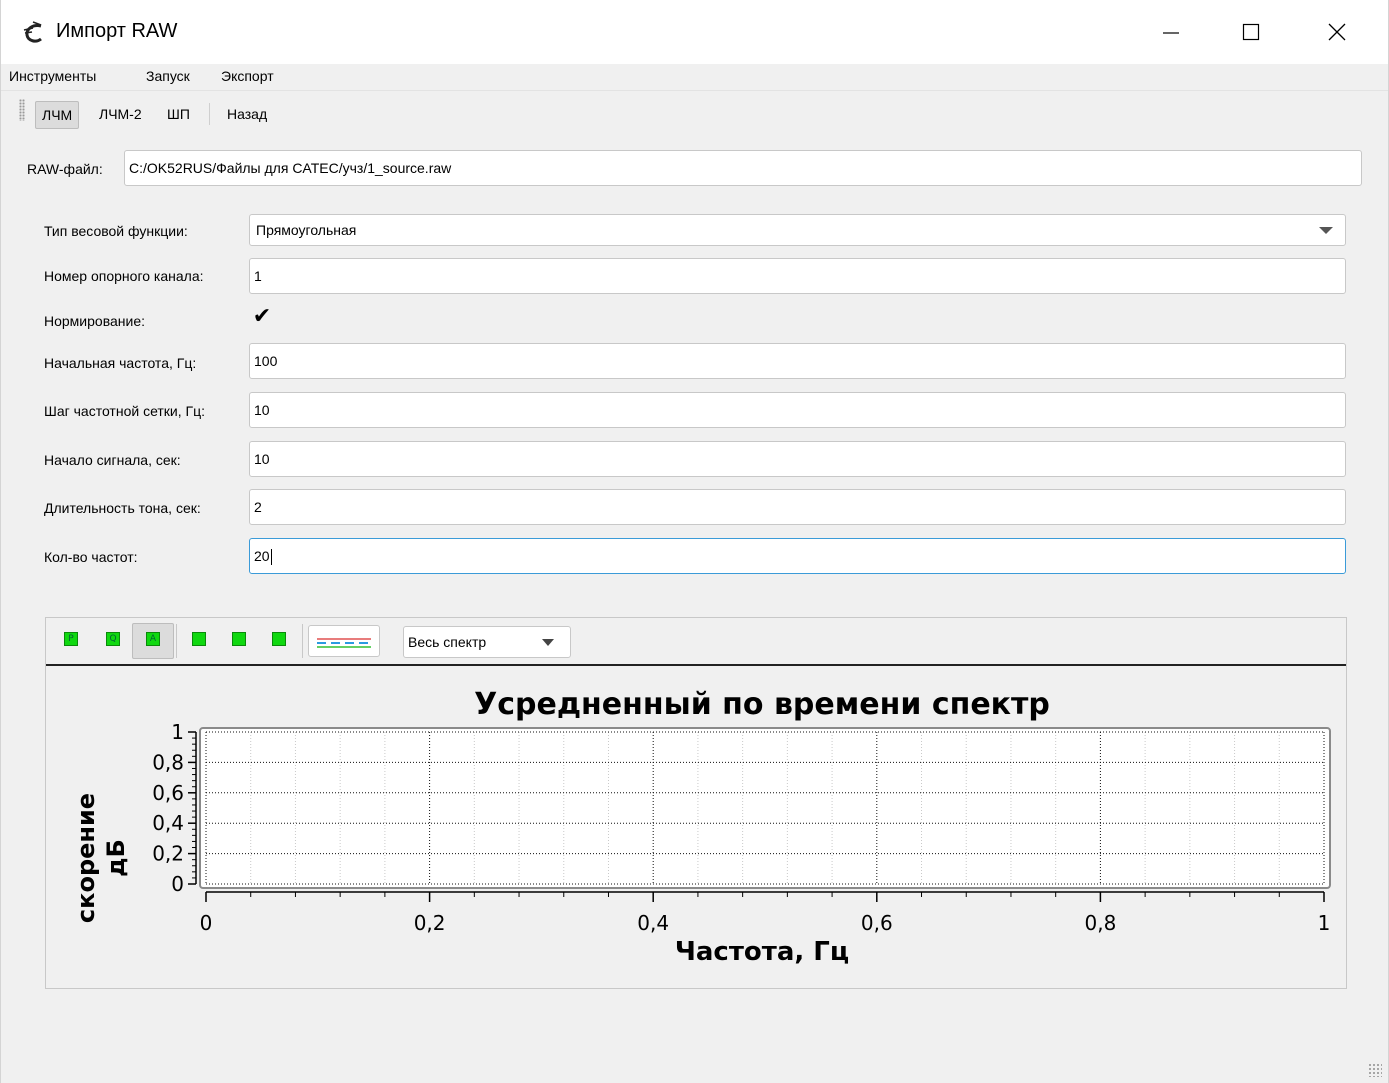 This screenshot has width=1389, height=1083. I want to click on tone-duration-field: 2, so click(797, 507).